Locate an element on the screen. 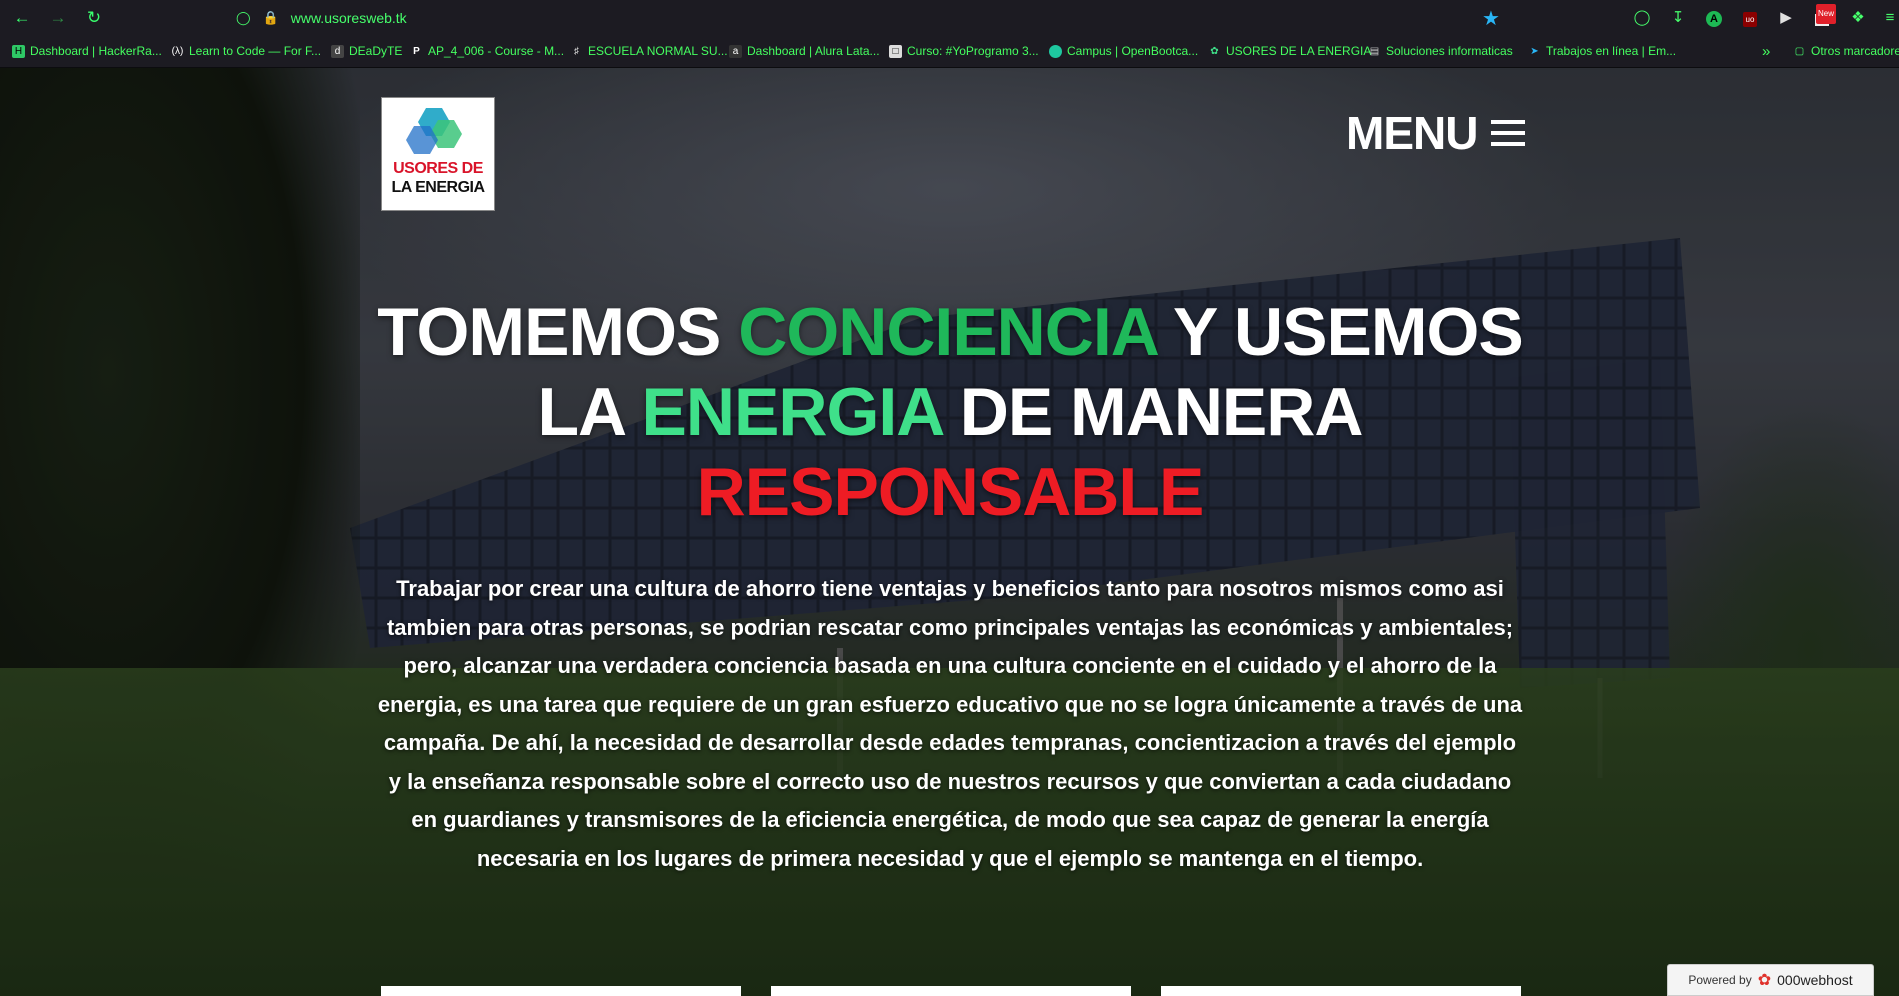 The height and width of the screenshot is (996, 1899). bird-icon: ➤ is located at coordinates (1534, 51).